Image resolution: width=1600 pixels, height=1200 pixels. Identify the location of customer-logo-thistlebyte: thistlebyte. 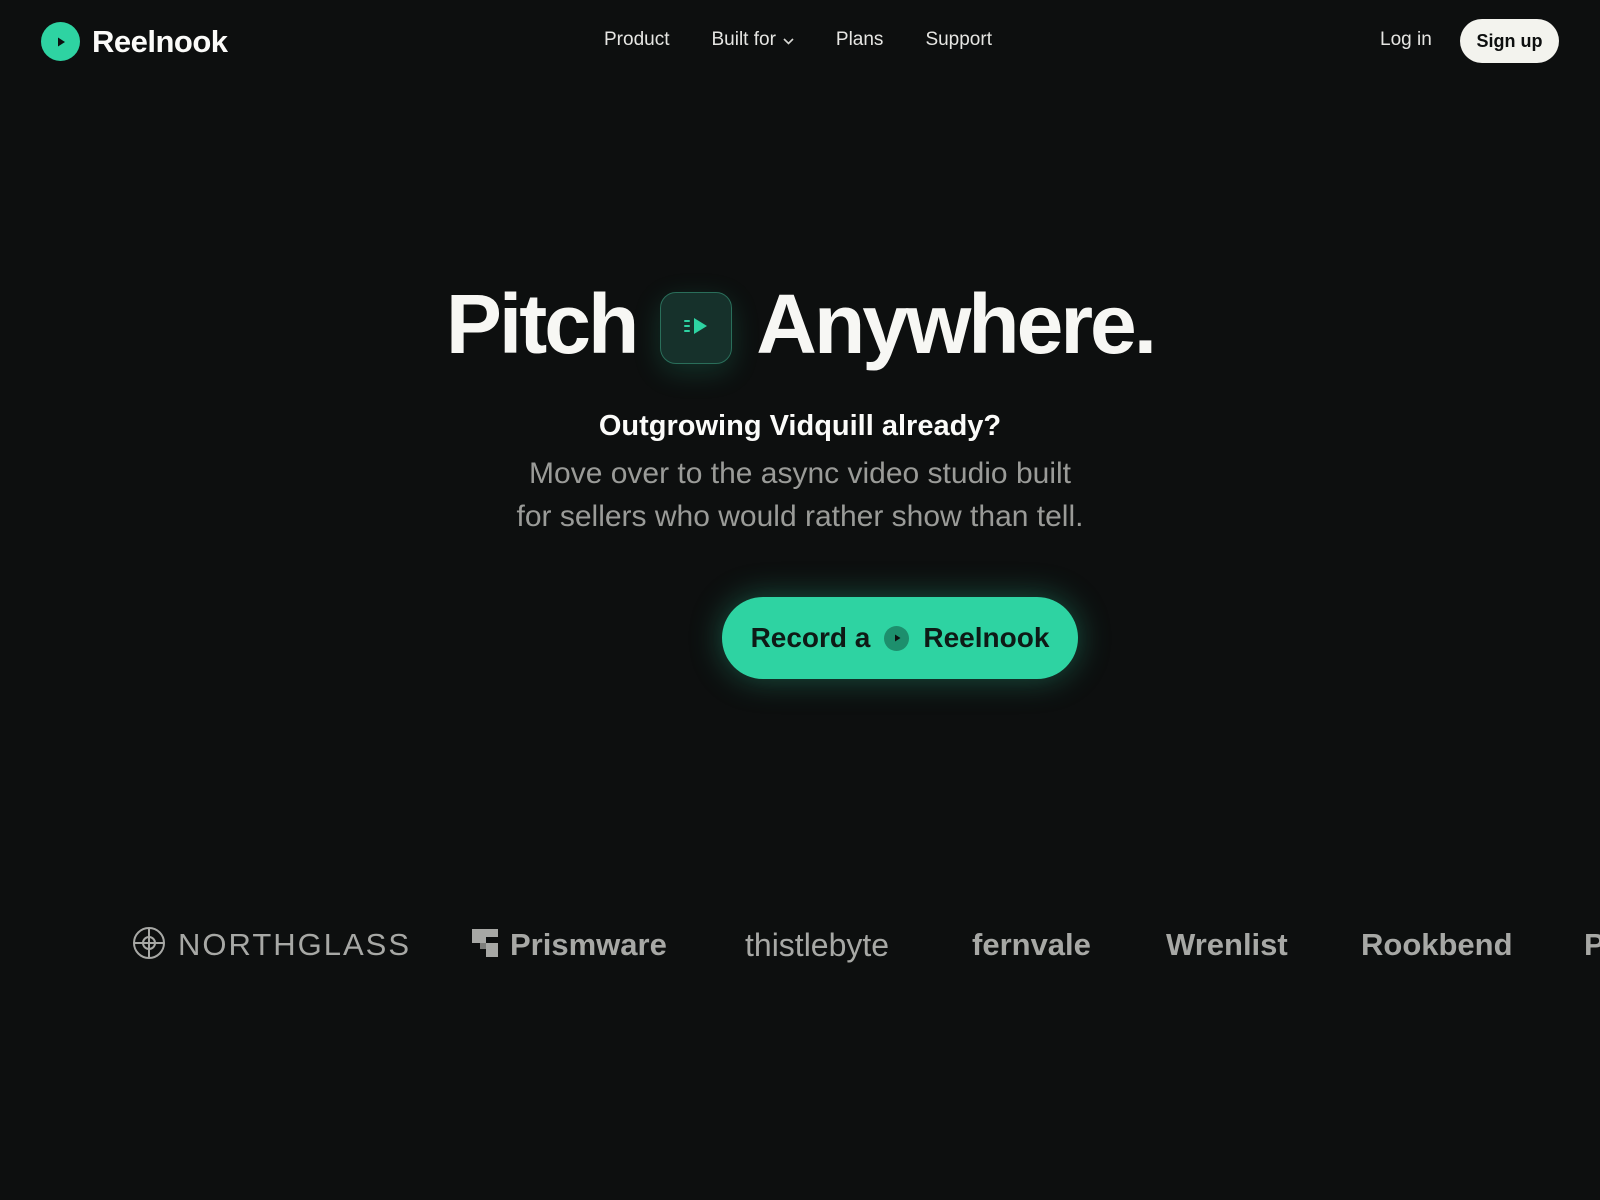
(817, 945).